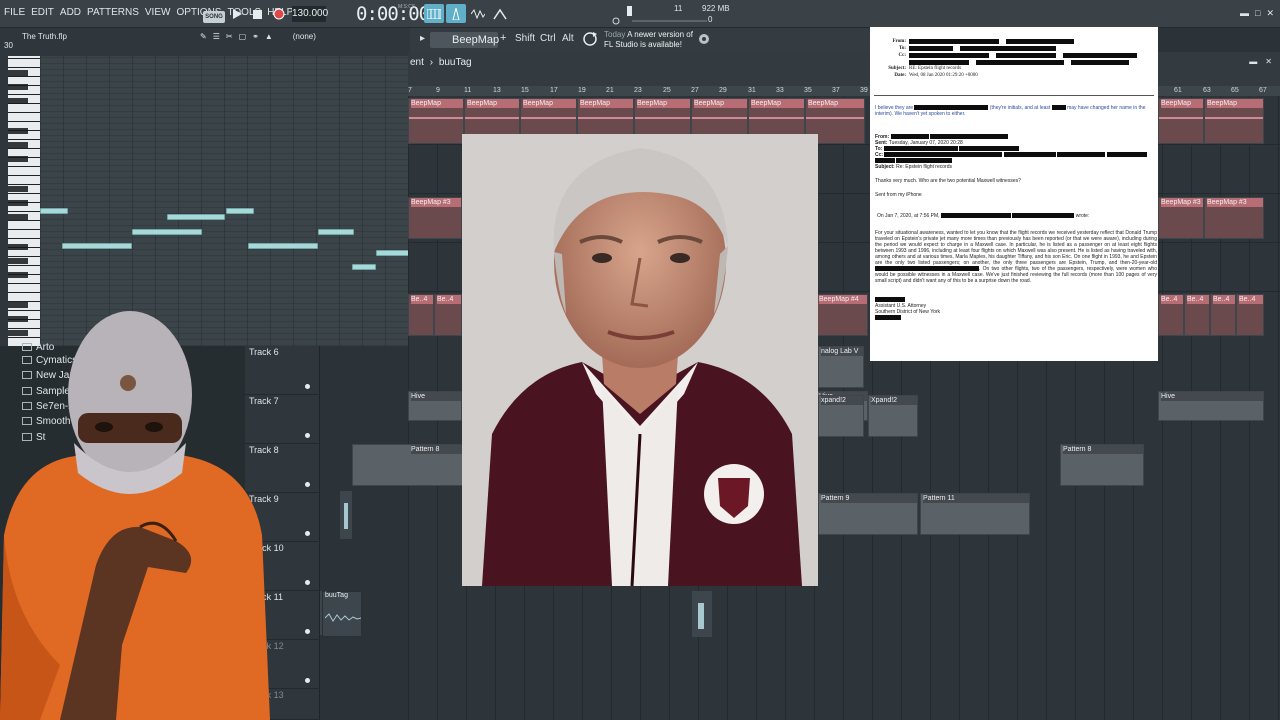  Describe the element at coordinates (975, 514) in the screenshot. I see `pattern-clip: Pattern 11` at that location.